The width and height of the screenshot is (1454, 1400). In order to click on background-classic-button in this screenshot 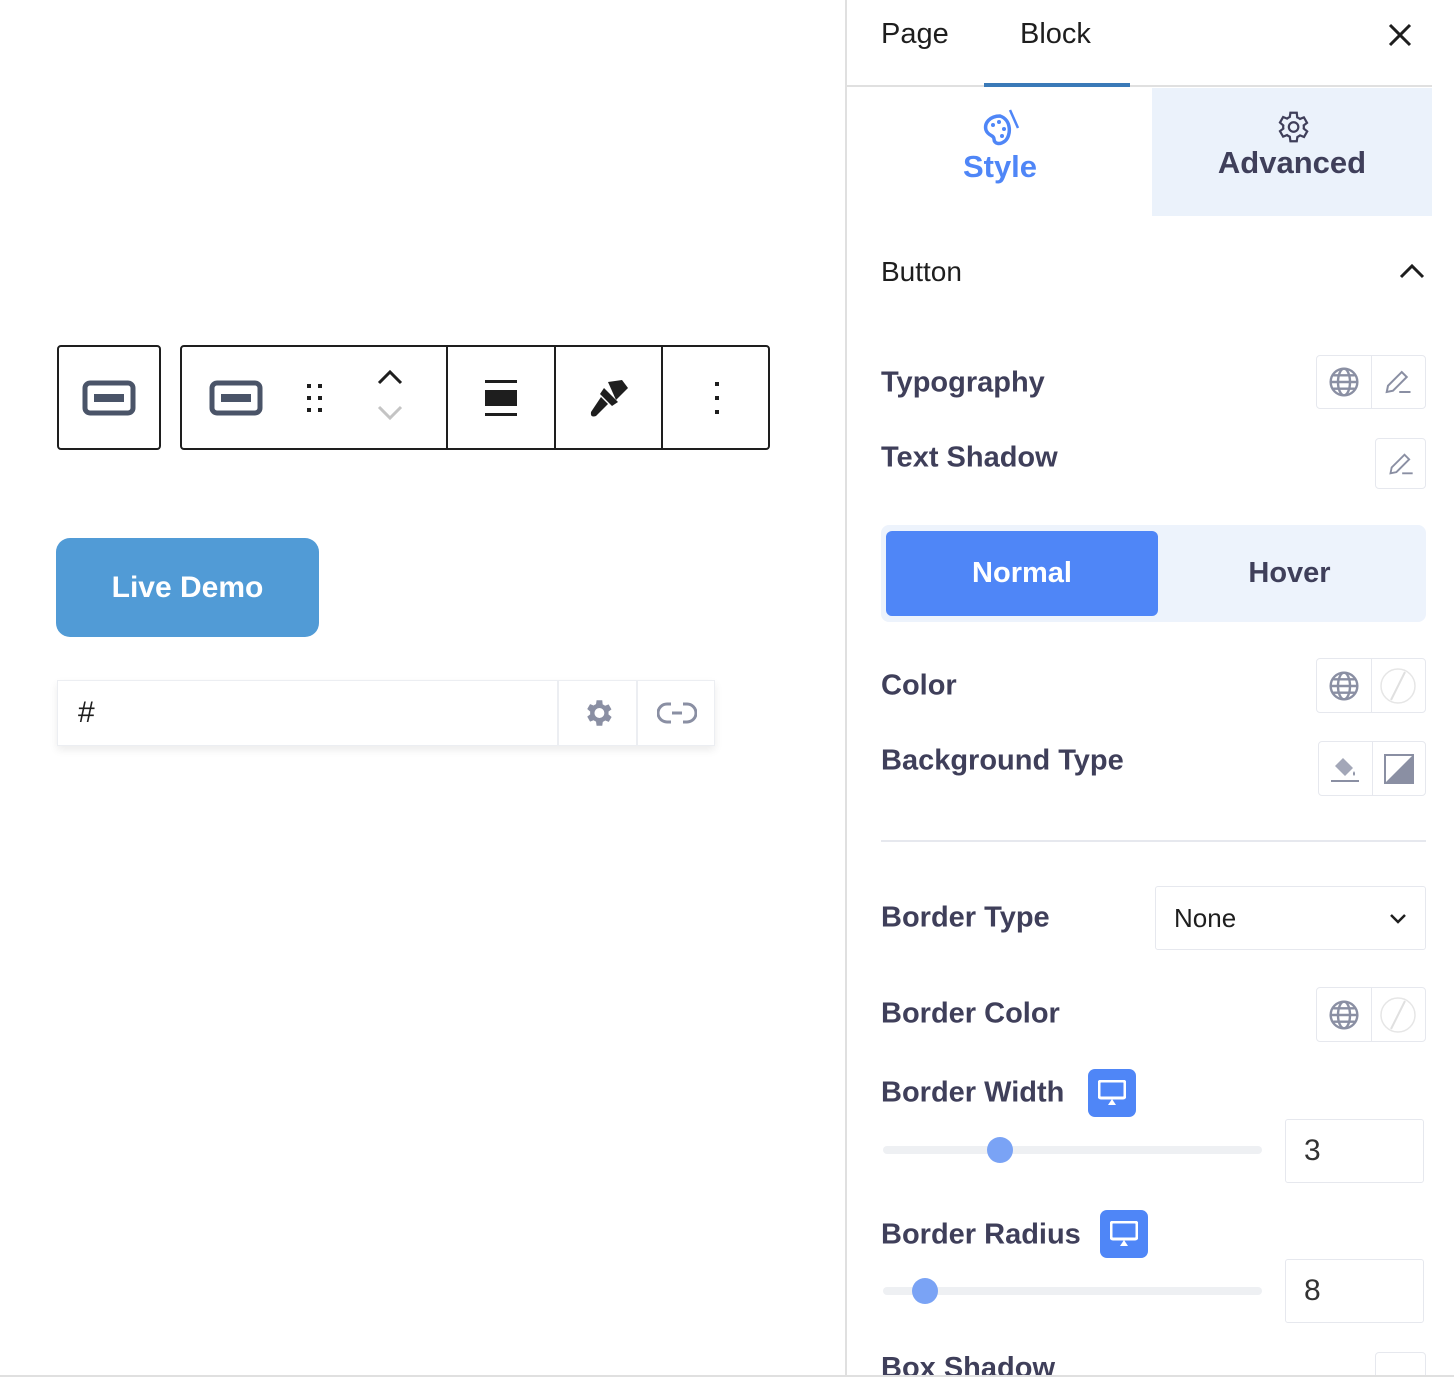, I will do `click(1345, 768)`.